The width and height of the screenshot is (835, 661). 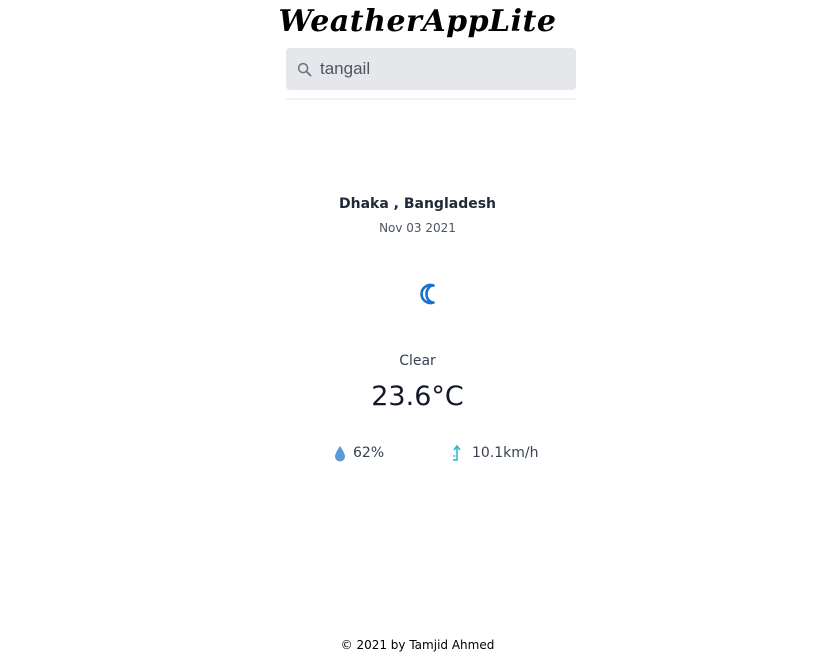 What do you see at coordinates (417, 21) in the screenshot?
I see `app-title: WeatherAppLite` at bounding box center [417, 21].